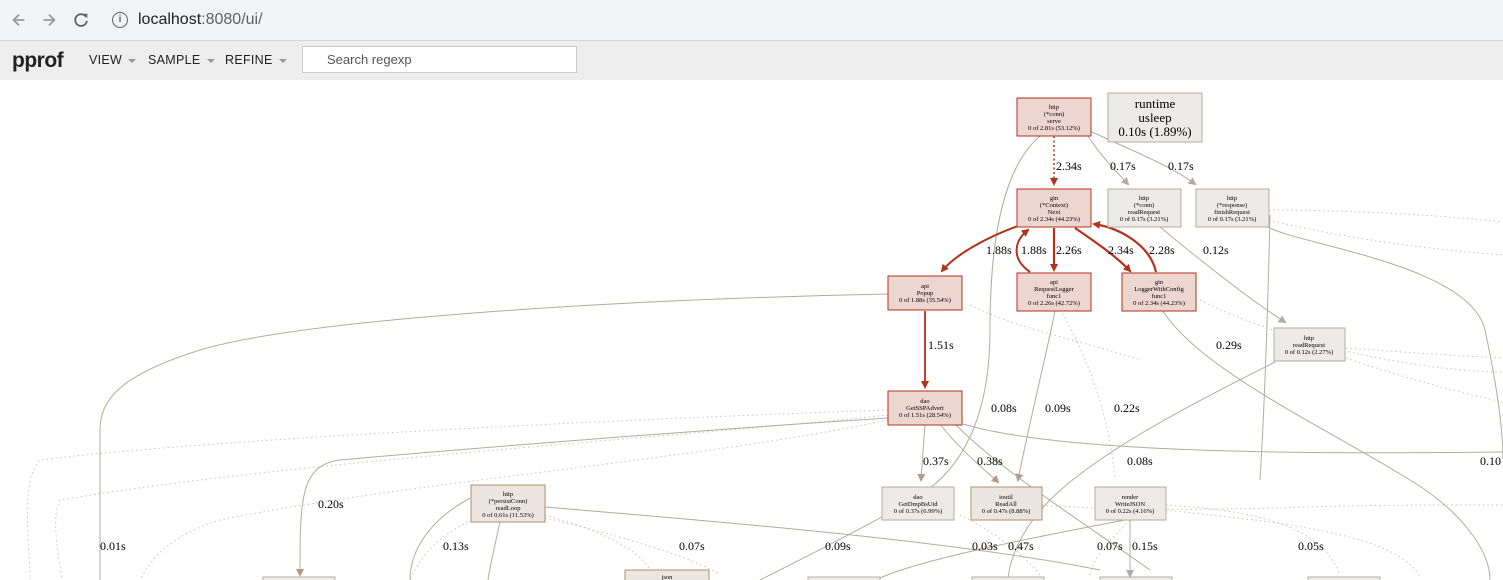  I want to click on node-ioutil-readall: ioutil ReadAll 0 of 0.47s (8.88%), so click(1006, 503).